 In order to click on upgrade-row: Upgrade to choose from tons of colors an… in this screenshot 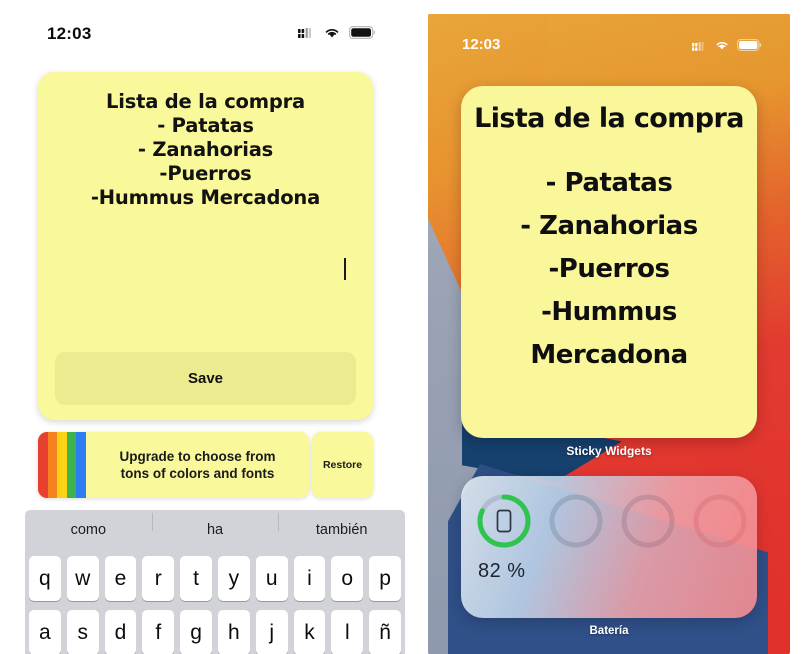, I will do `click(205, 465)`.